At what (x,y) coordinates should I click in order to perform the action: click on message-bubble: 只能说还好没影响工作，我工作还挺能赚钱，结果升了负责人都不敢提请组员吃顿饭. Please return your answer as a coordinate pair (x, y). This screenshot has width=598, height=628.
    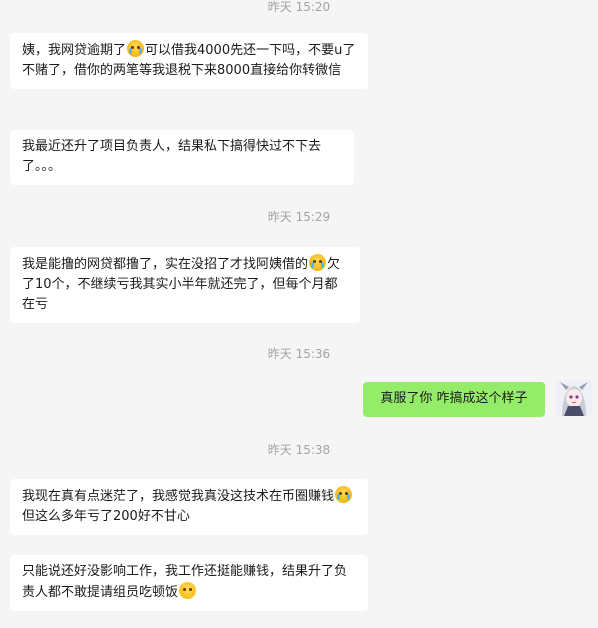
    Looking at the image, I should click on (189, 583).